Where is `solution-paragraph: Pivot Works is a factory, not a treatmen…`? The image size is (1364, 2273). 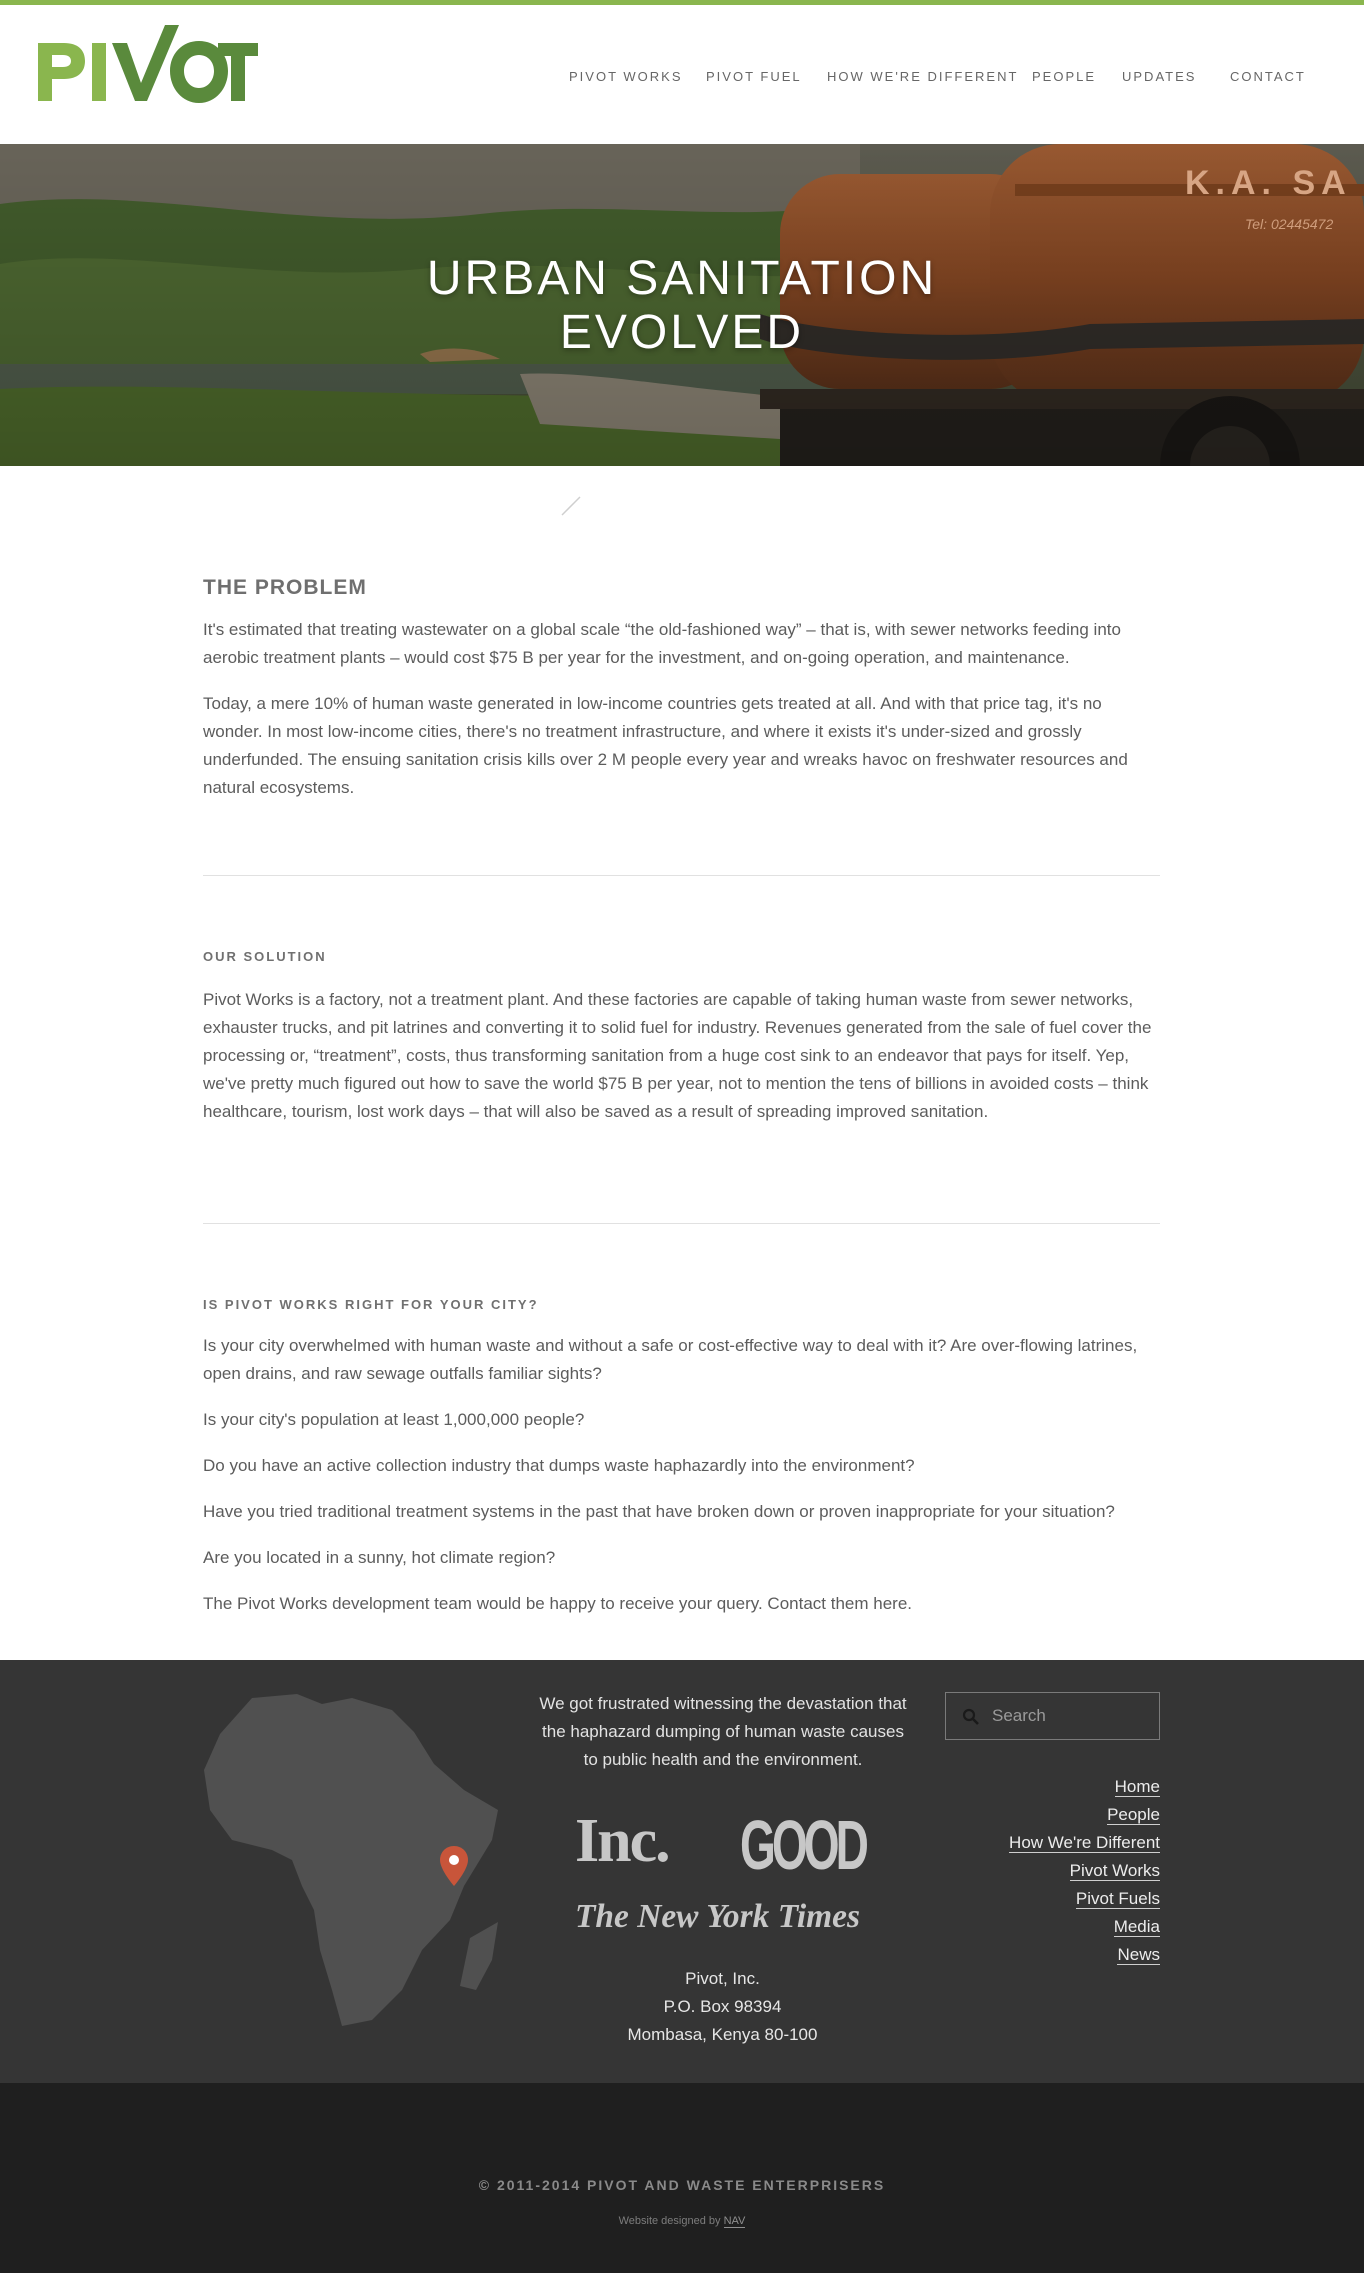 solution-paragraph: Pivot Works is a factory, not a treatmen… is located at coordinates (677, 1055).